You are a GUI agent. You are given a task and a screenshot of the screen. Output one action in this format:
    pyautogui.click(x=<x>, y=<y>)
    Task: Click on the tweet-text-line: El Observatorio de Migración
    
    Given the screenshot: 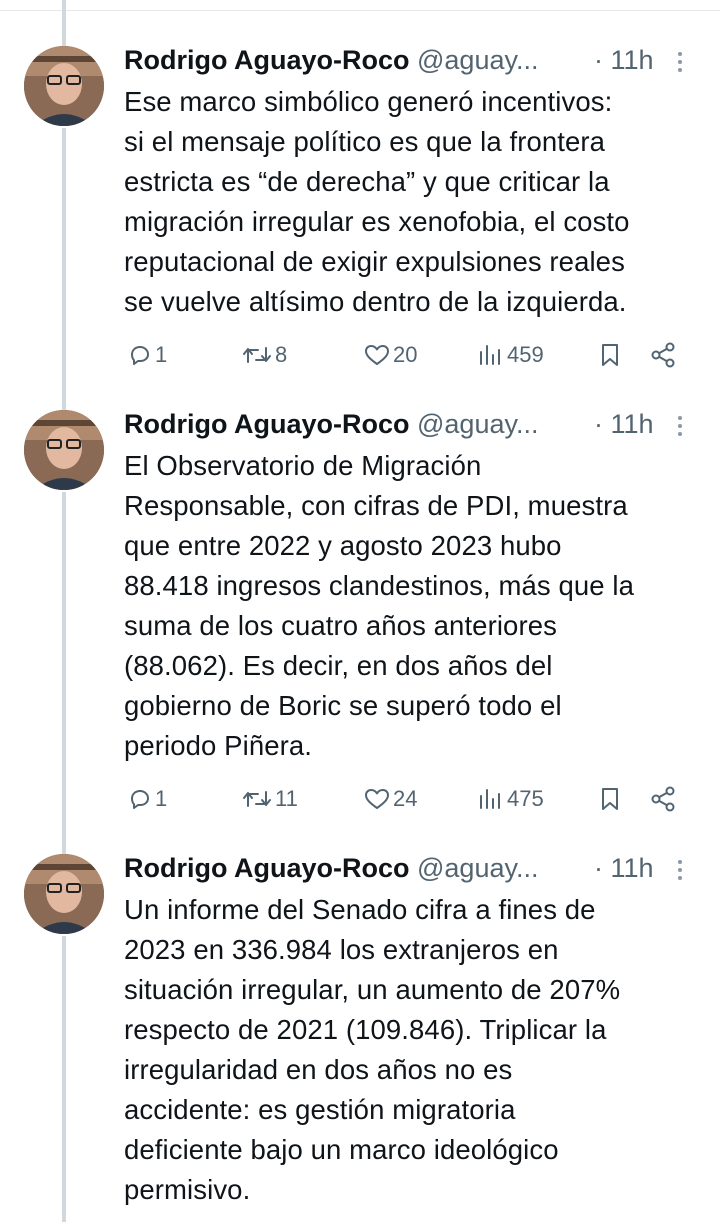 What is the action you would take?
    pyautogui.click(x=303, y=465)
    